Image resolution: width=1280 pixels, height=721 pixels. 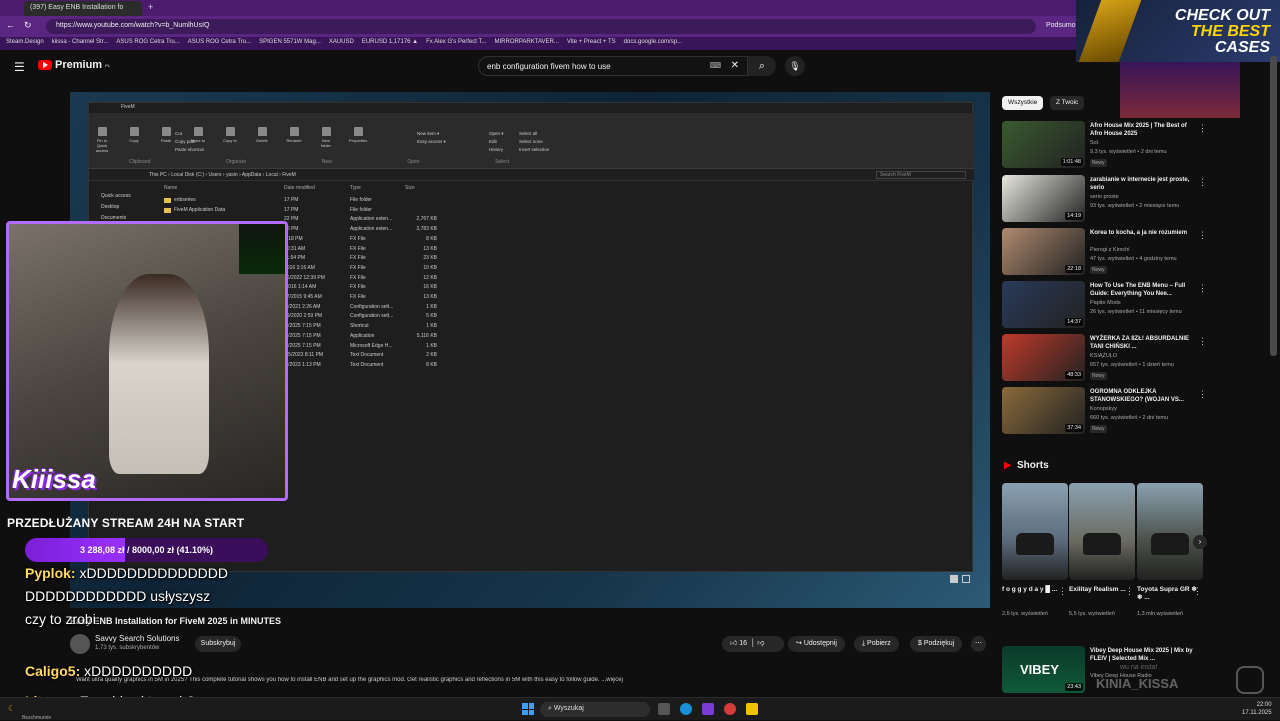 What do you see at coordinates (390, 43) in the screenshot?
I see `bookmark-item: EURUSD 1,17176 ▲` at bounding box center [390, 43].